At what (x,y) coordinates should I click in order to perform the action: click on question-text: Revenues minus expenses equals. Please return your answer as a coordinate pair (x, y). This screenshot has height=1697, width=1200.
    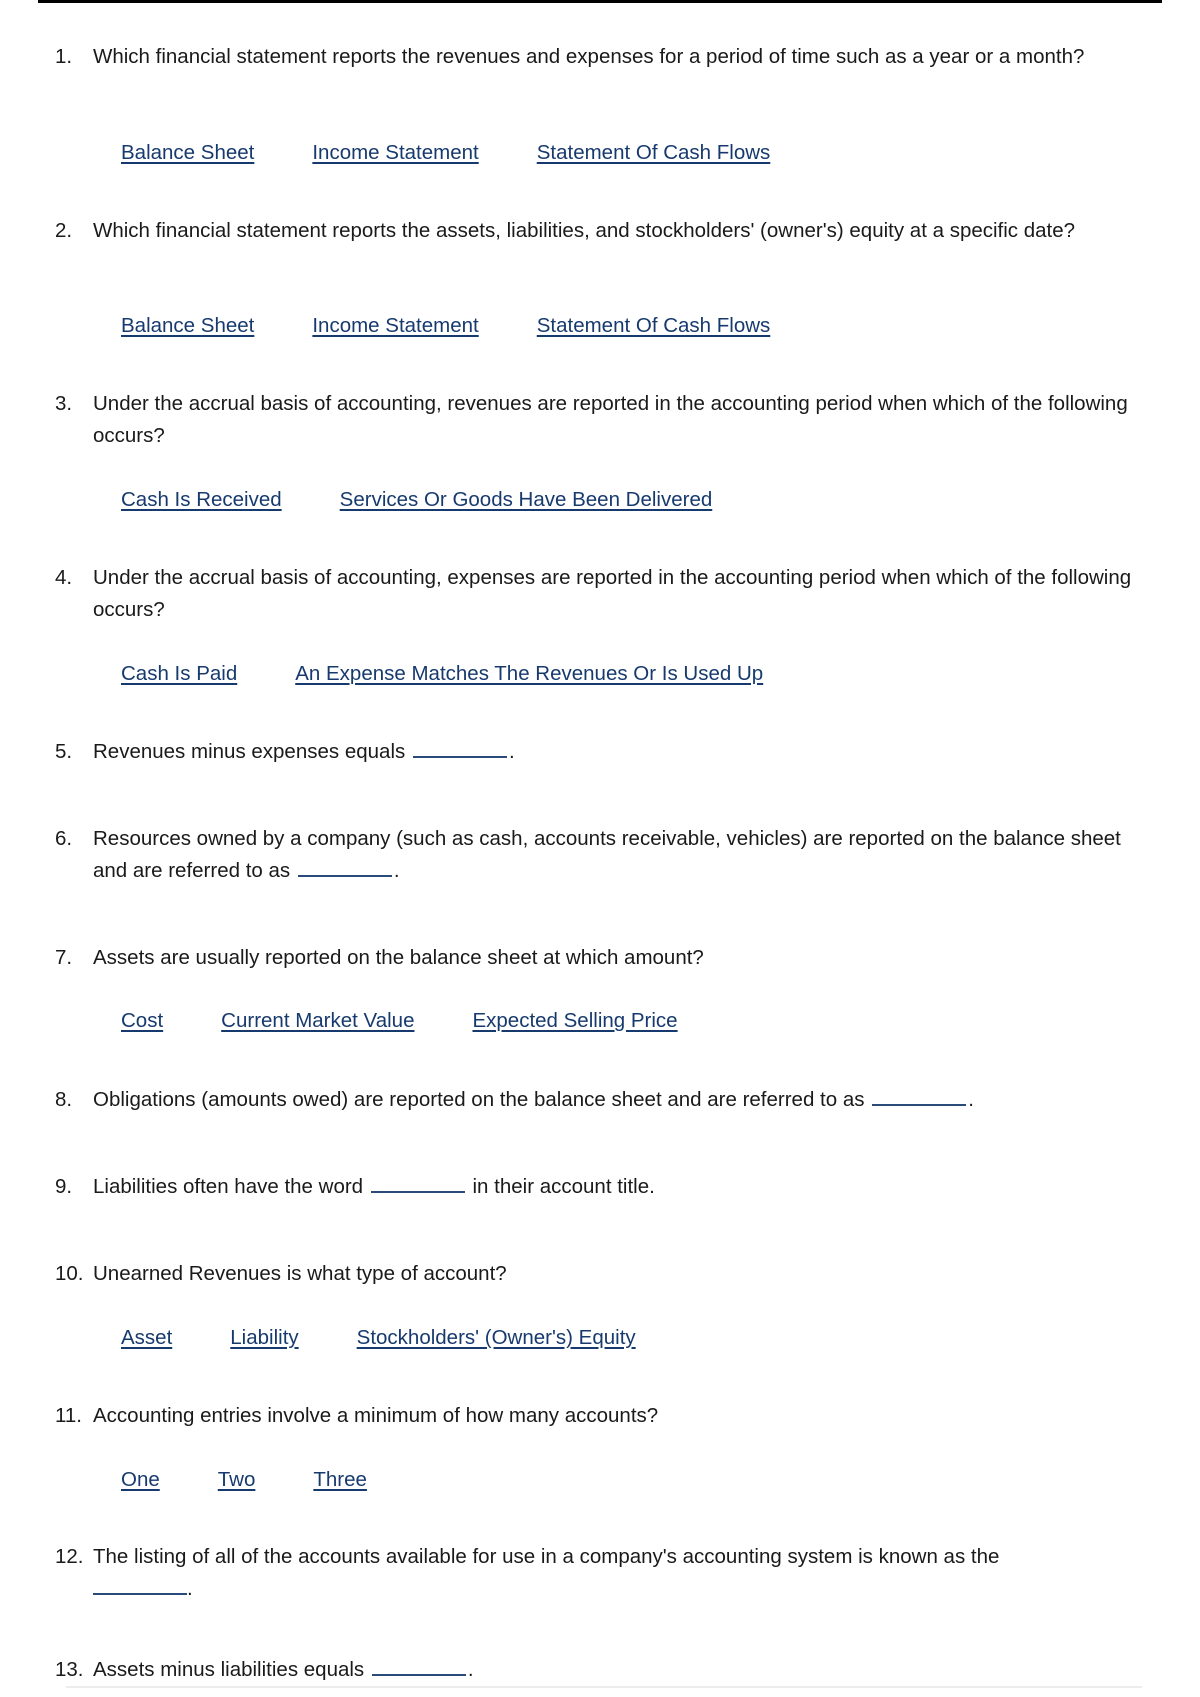
    Looking at the image, I should click on (249, 751).